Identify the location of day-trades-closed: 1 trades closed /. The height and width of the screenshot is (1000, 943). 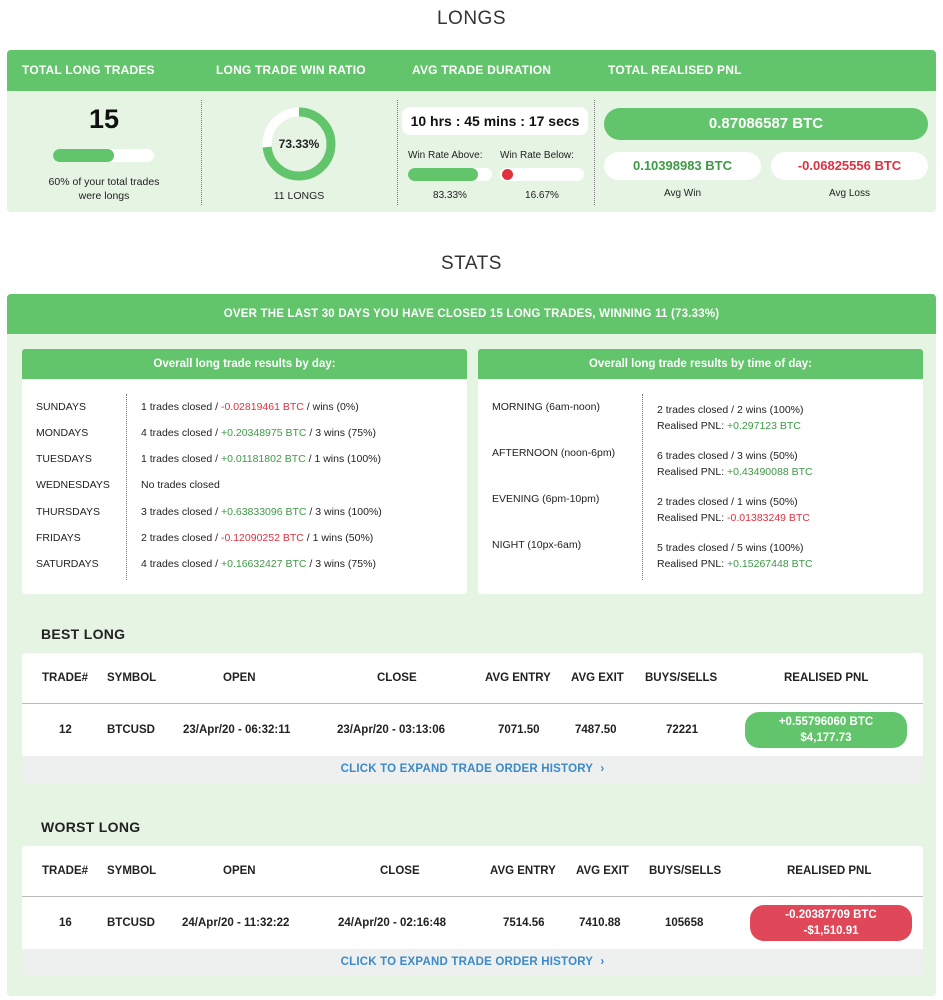
(181, 407).